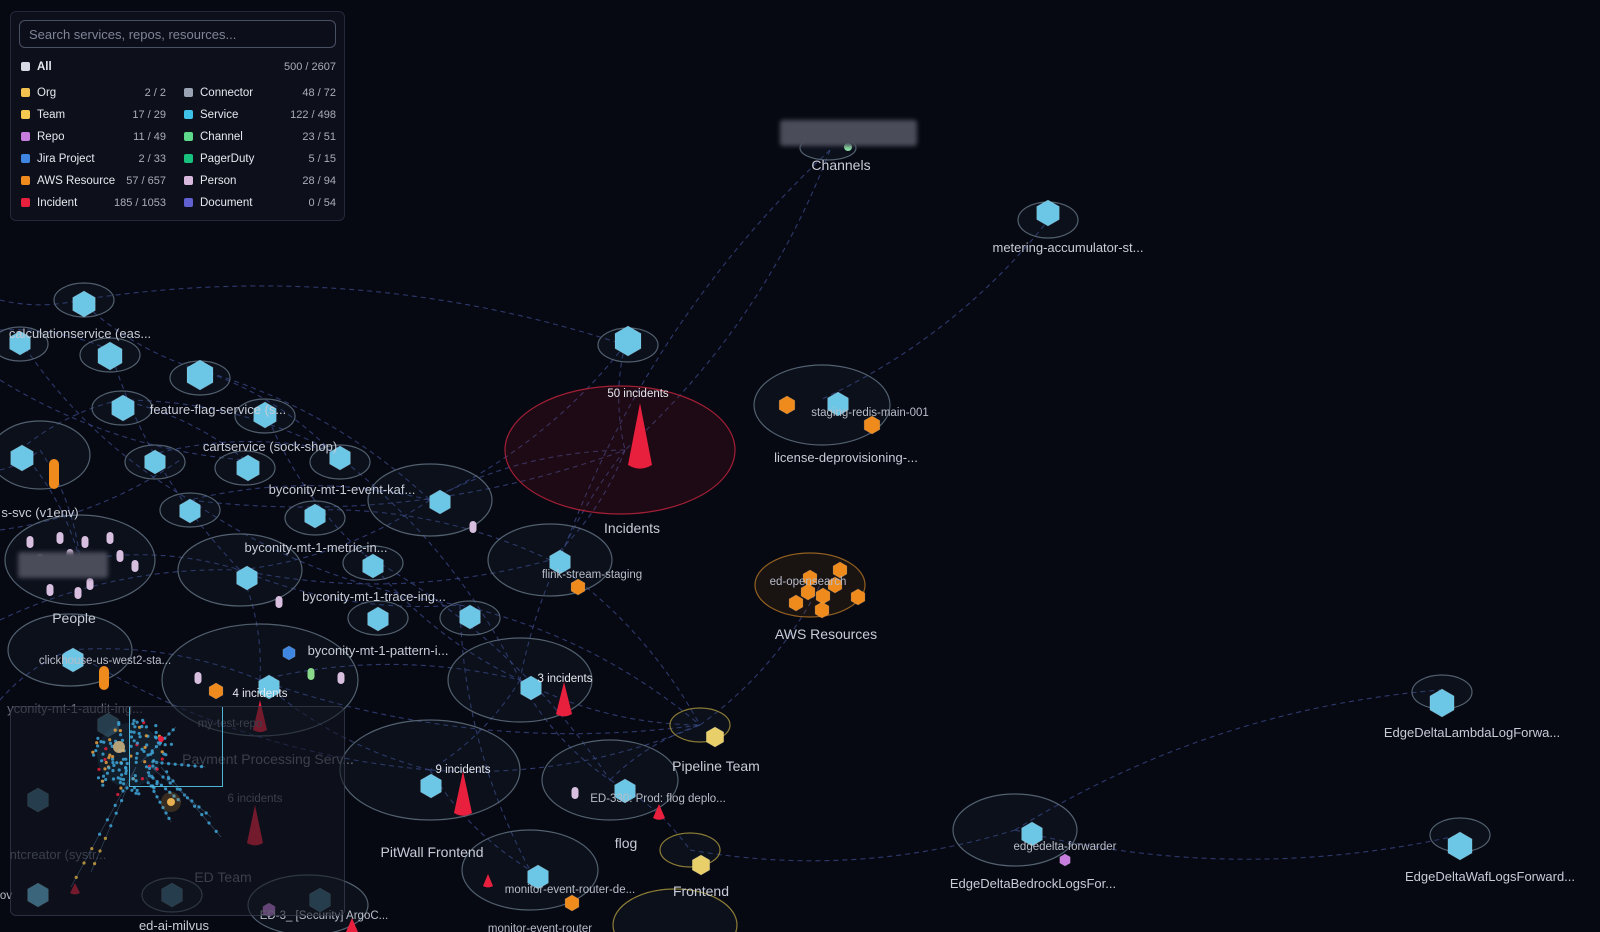 This screenshot has height=932, width=1600. Describe the element at coordinates (63, 565) in the screenshot. I see `redacted-person-label` at that location.